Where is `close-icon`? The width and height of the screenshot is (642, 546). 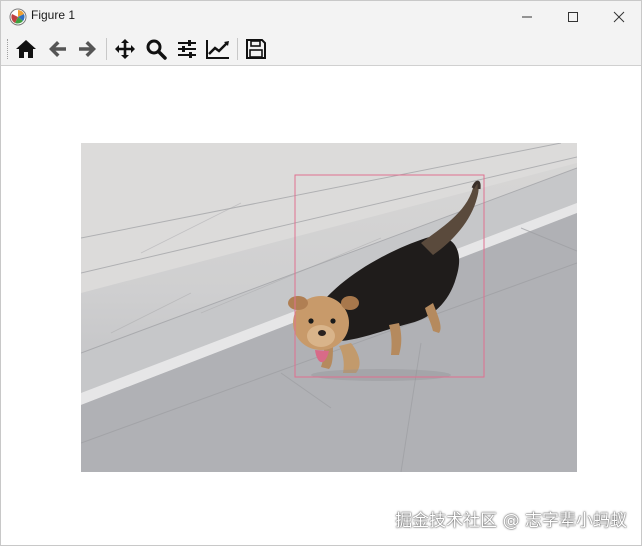
close-icon is located at coordinates (619, 17).